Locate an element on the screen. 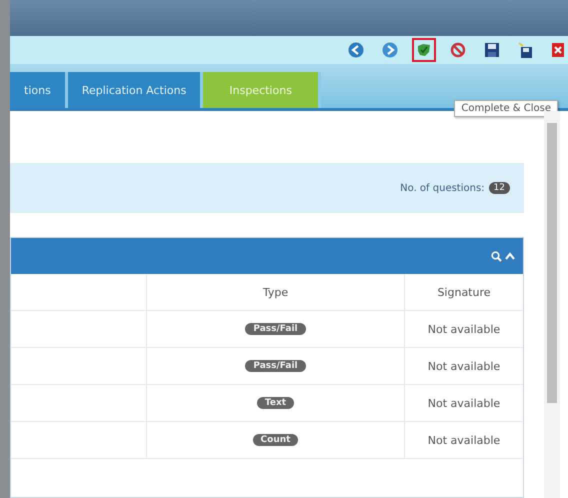  column-header: Type is located at coordinates (275, 292).